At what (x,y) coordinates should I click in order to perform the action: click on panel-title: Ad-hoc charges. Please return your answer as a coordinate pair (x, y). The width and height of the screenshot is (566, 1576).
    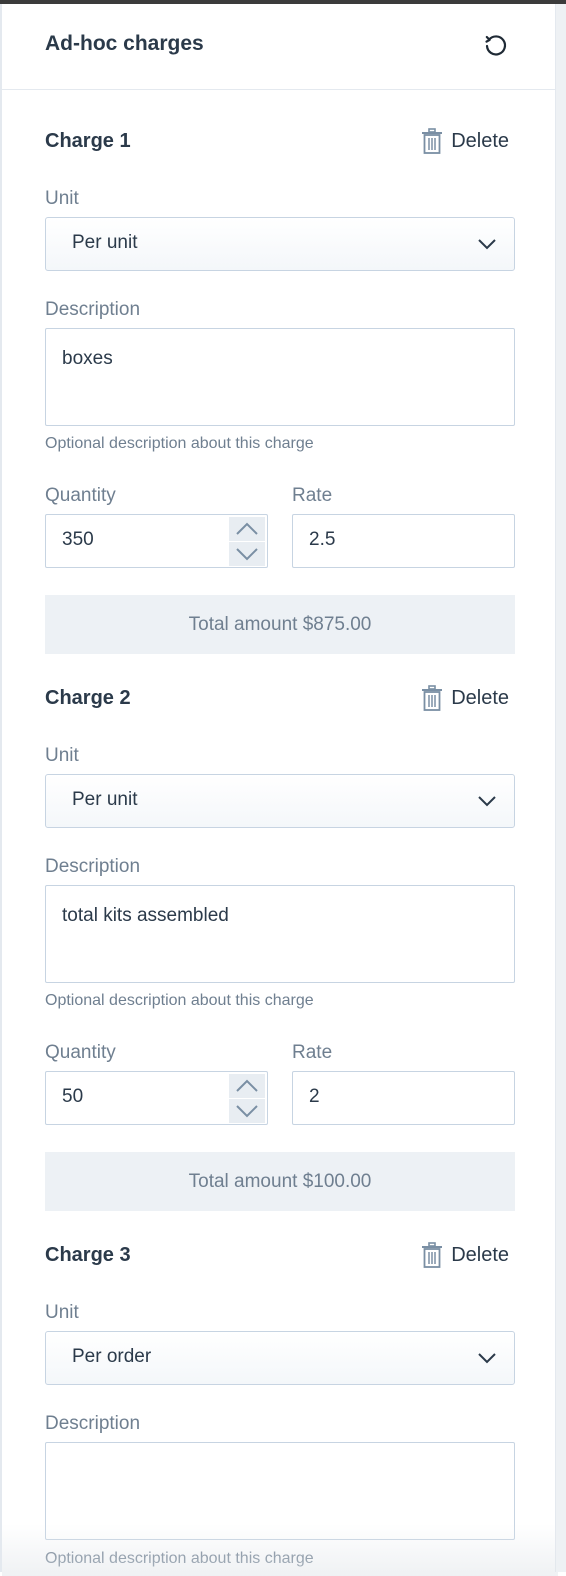
    Looking at the image, I should click on (124, 43).